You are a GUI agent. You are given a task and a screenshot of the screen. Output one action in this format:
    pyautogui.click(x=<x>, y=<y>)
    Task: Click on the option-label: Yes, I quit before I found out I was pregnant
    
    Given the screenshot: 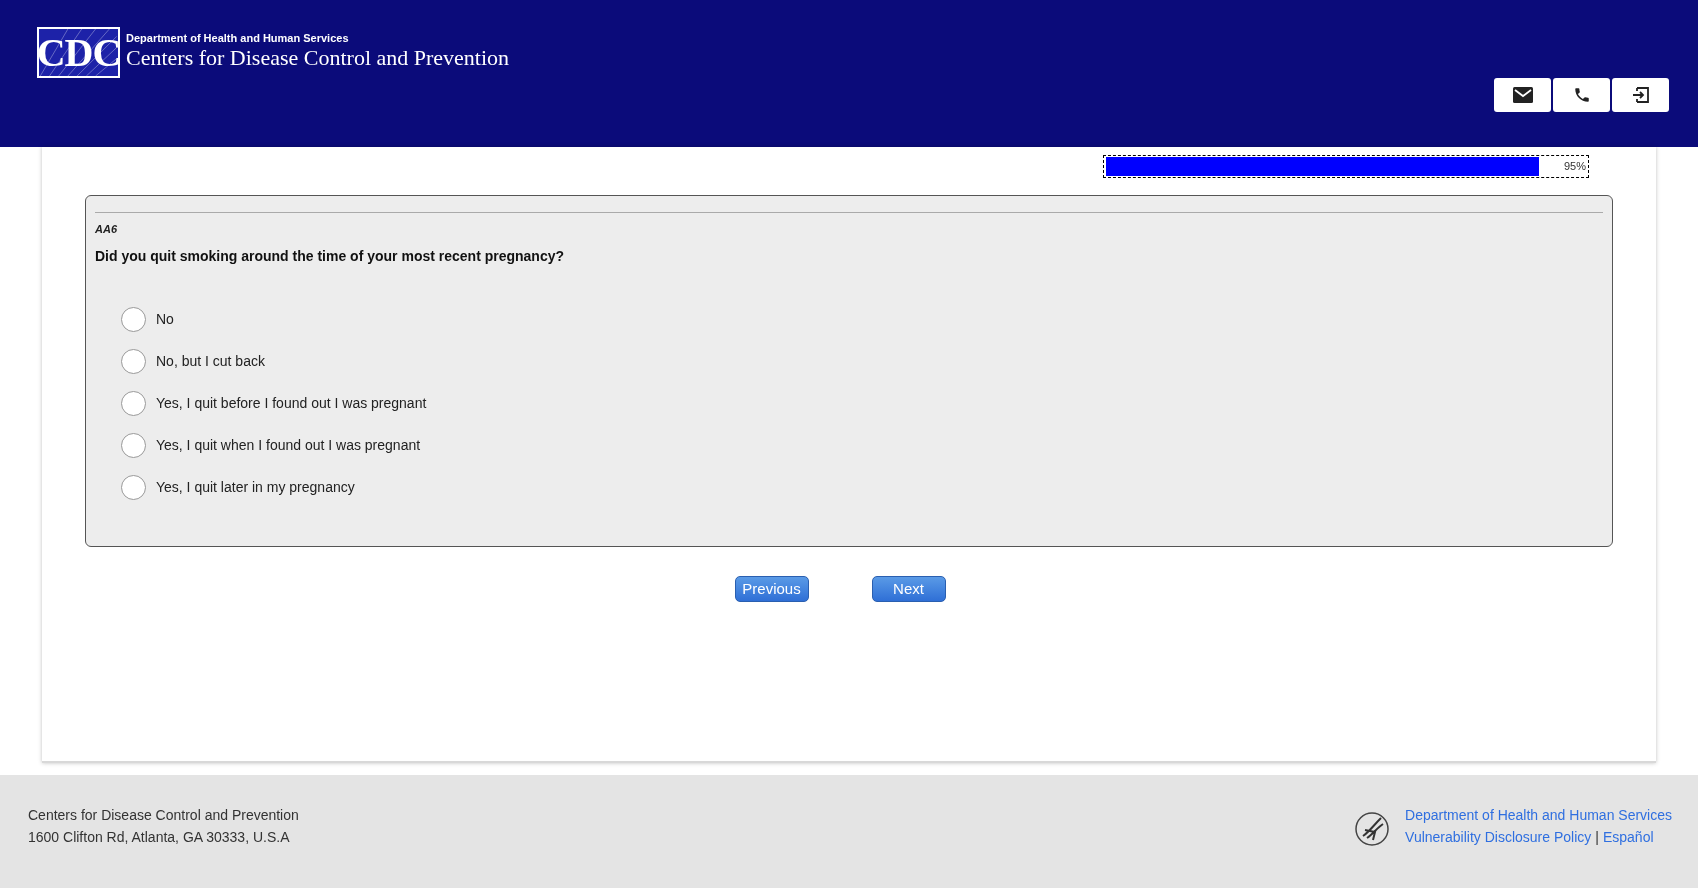 What is the action you would take?
    pyautogui.click(x=291, y=403)
    